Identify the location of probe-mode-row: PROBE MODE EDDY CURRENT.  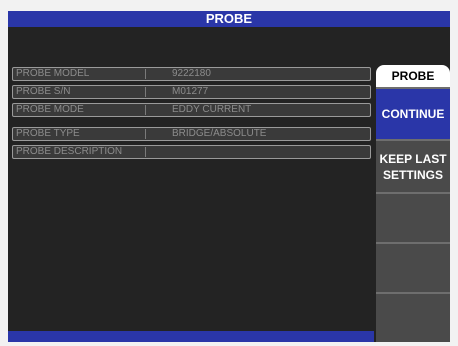
(191, 110).